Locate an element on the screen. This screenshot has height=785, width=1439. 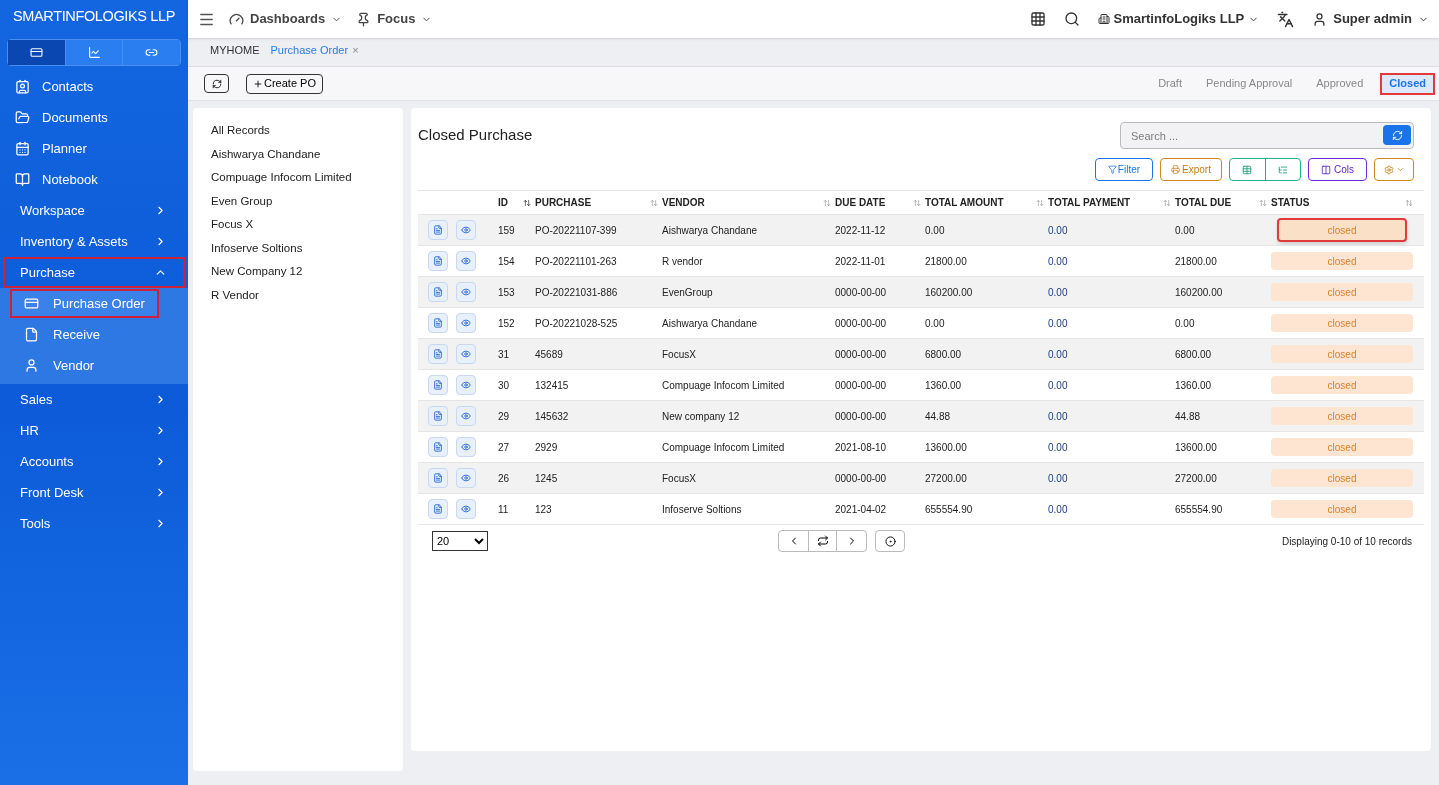
table-row: 26 1245 FocusX 0000-00-00 27200.00 0.00 27200.00 closed is located at coordinates (921, 477).